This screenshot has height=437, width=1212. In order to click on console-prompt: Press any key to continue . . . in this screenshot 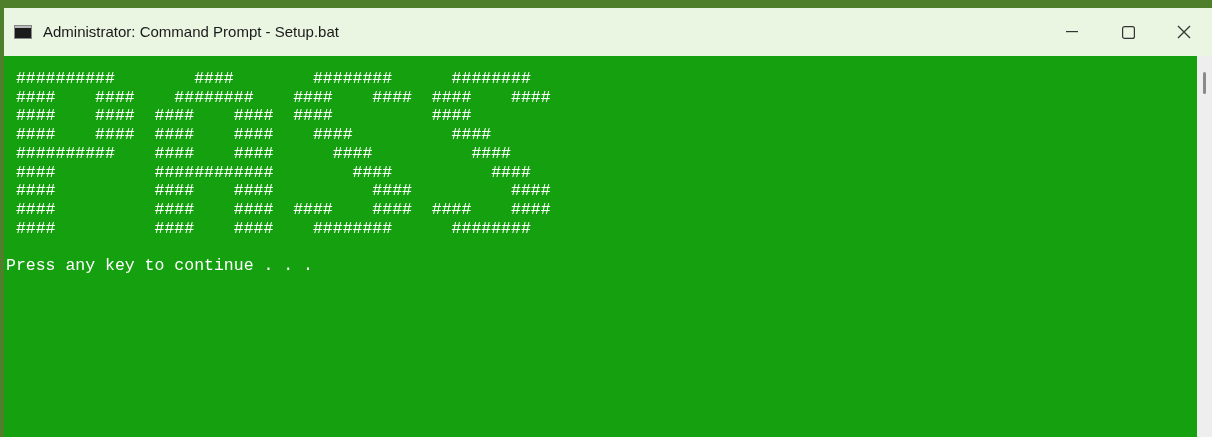, I will do `click(159, 266)`.